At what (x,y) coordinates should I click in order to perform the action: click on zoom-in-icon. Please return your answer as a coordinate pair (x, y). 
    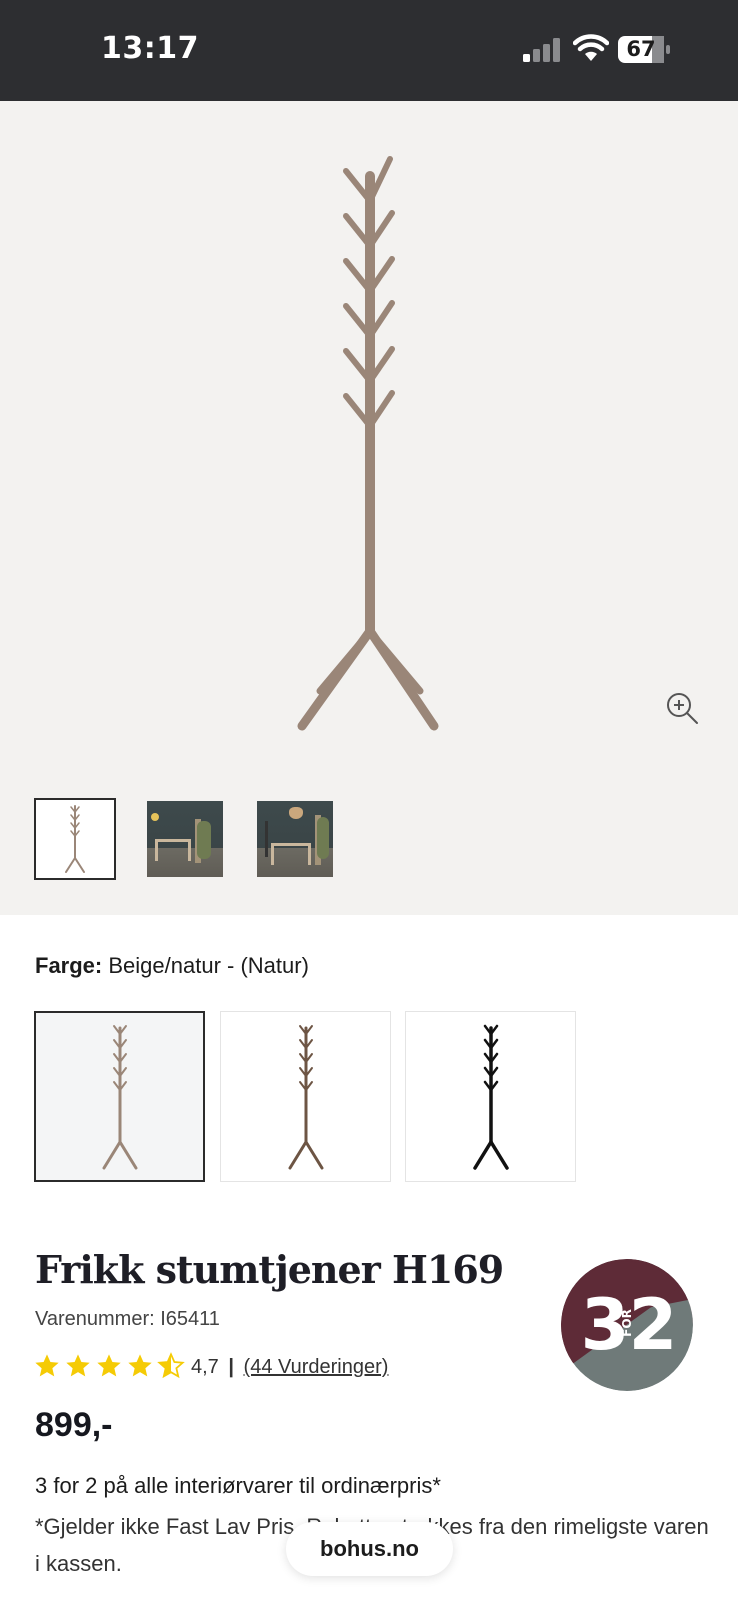
    Looking at the image, I should click on (682, 708).